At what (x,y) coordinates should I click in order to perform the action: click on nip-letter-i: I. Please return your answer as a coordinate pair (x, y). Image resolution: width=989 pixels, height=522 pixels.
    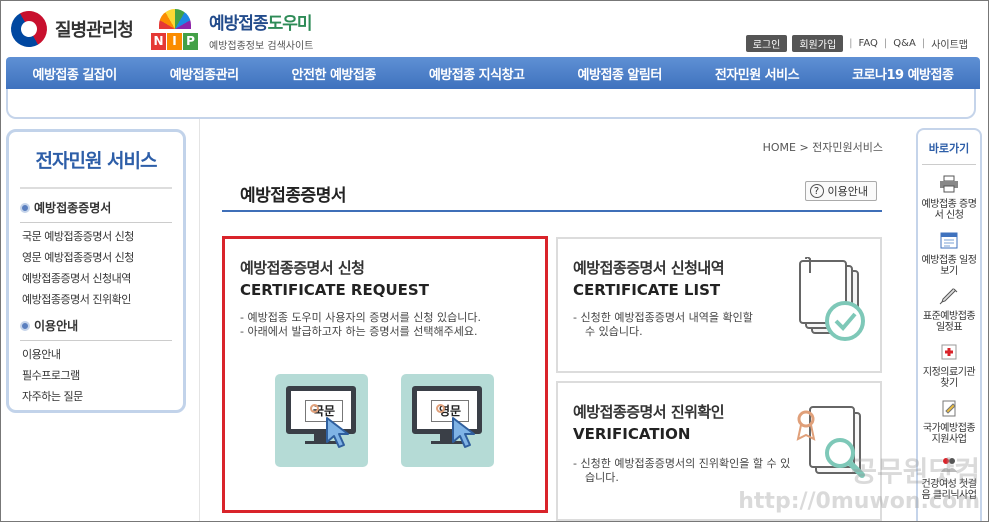
    Looking at the image, I should click on (174, 41).